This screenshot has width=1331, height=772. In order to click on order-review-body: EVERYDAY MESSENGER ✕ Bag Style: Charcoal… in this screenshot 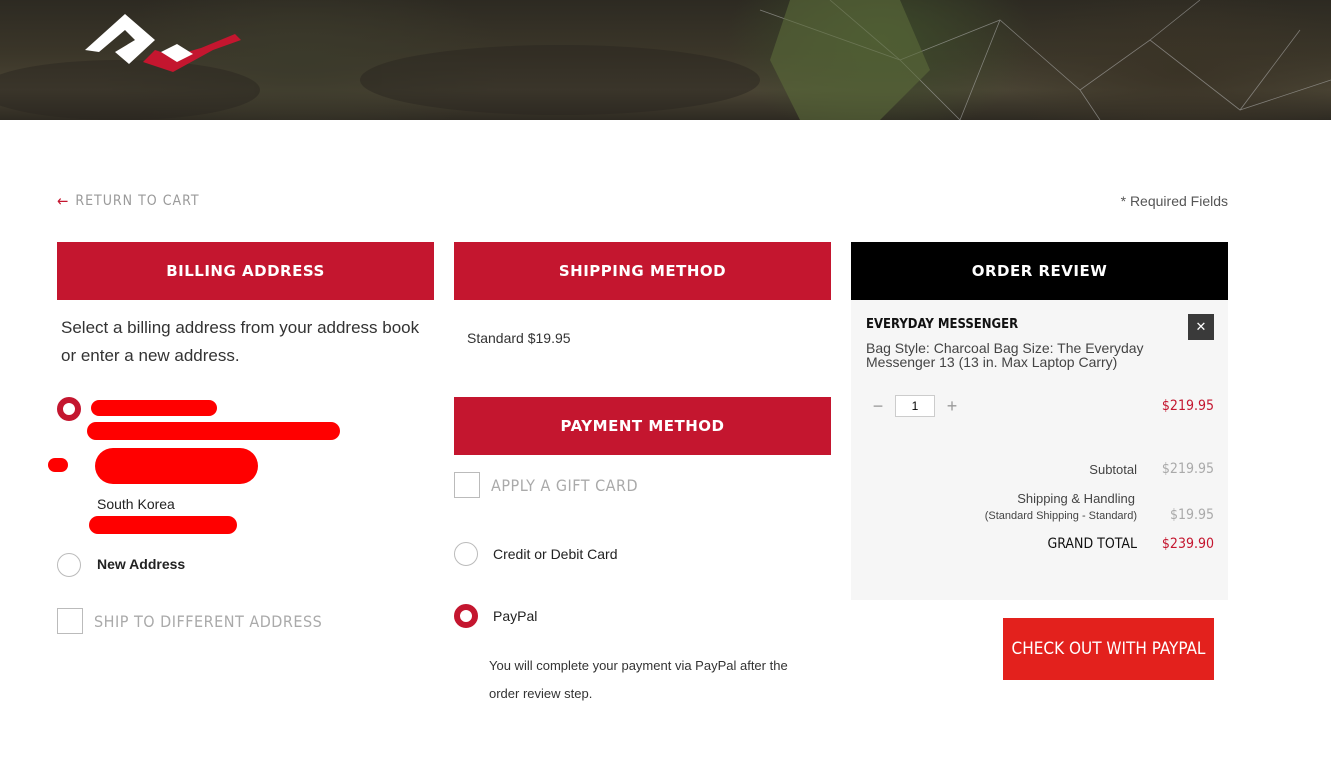, I will do `click(1039, 450)`.